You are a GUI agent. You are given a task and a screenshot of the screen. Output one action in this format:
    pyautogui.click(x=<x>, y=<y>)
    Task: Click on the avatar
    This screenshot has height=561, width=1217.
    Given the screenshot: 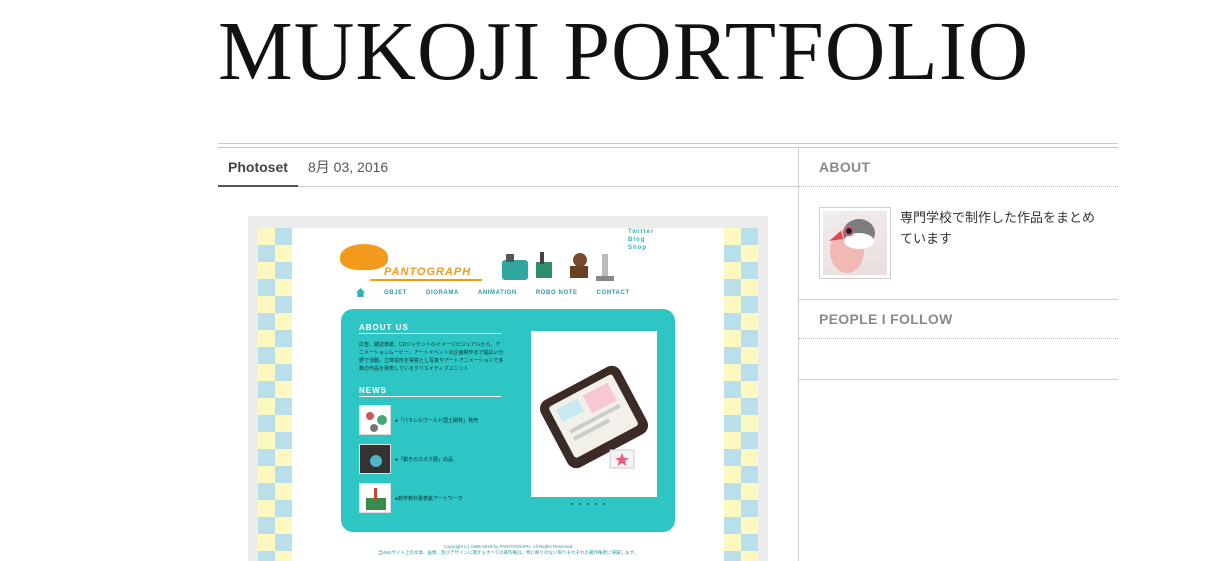 What is the action you would take?
    pyautogui.click(x=855, y=243)
    